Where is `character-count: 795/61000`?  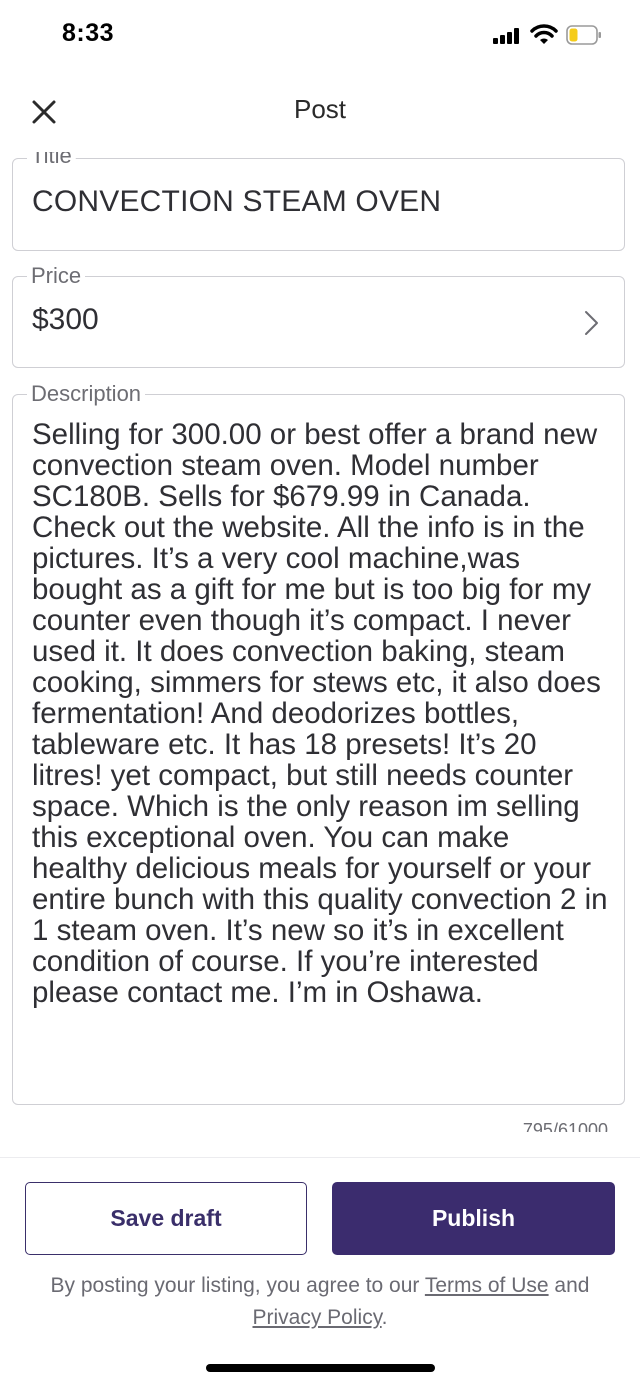 character-count: 795/61000 is located at coordinates (565, 1126).